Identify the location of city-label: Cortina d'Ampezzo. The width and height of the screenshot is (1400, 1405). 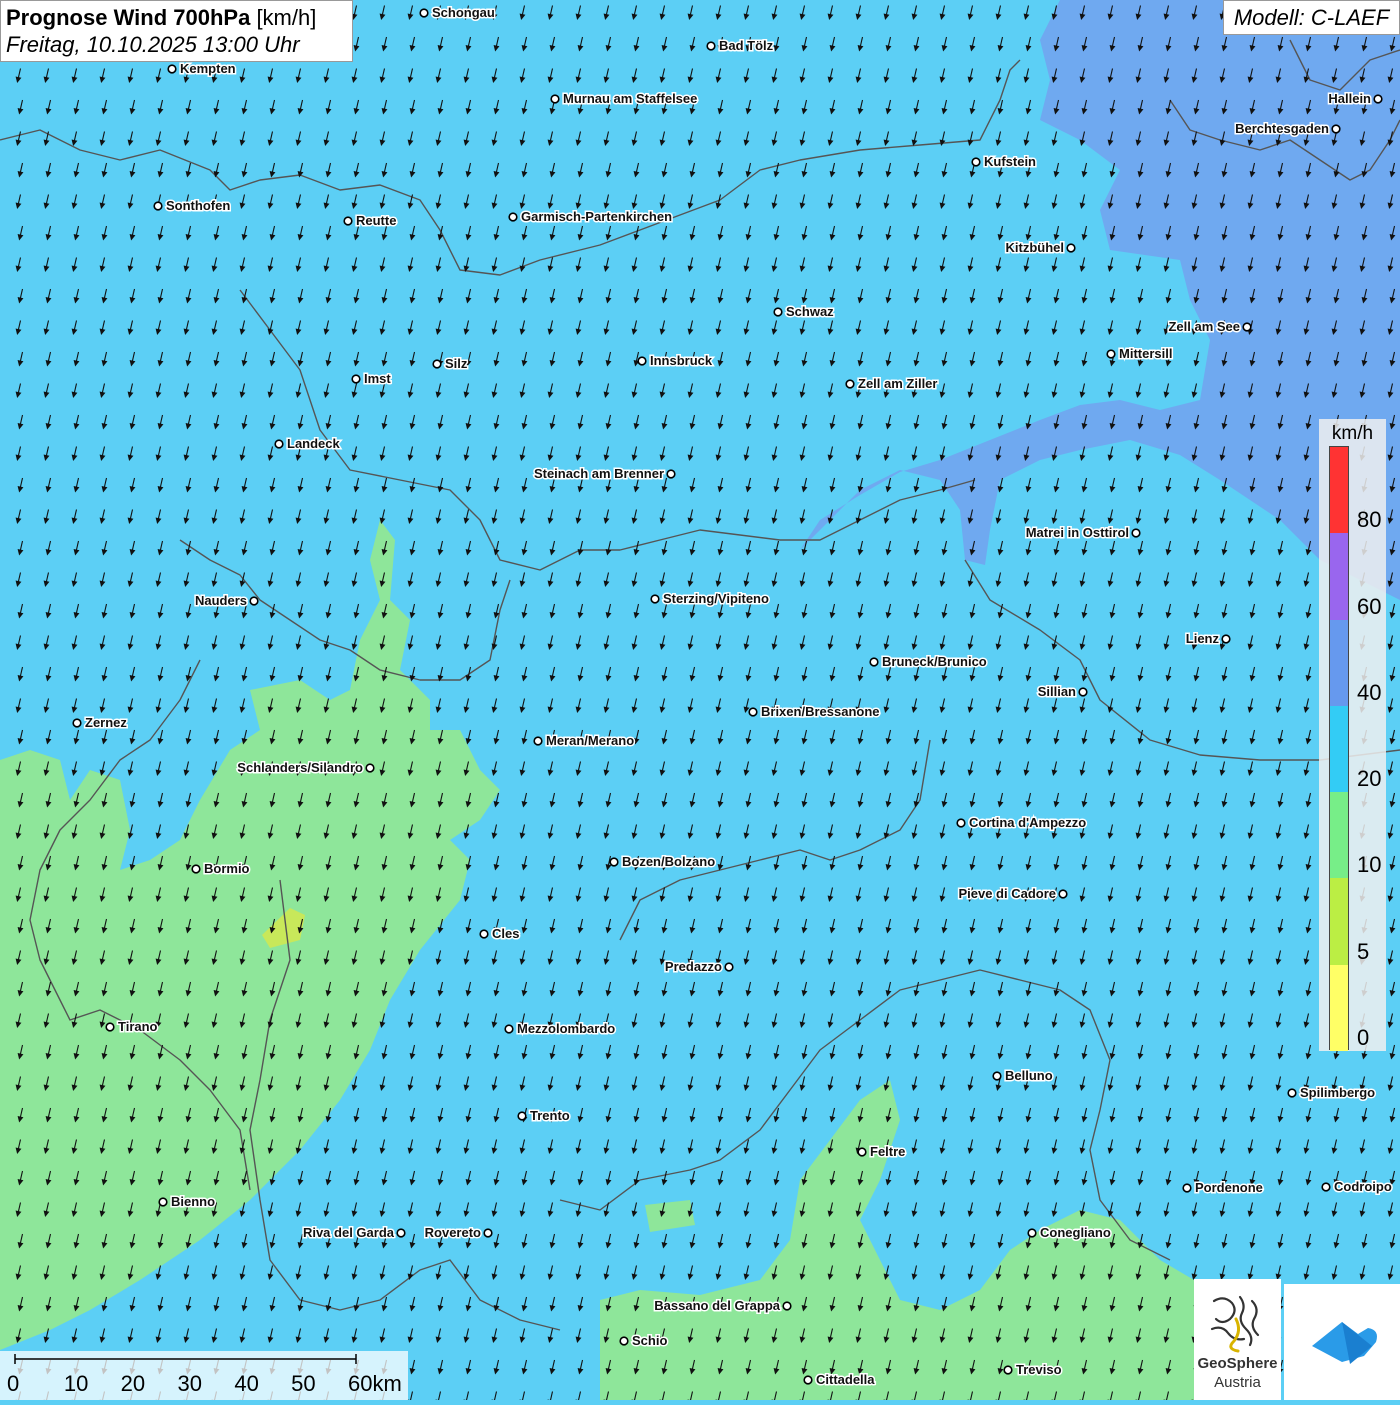
(1027, 822).